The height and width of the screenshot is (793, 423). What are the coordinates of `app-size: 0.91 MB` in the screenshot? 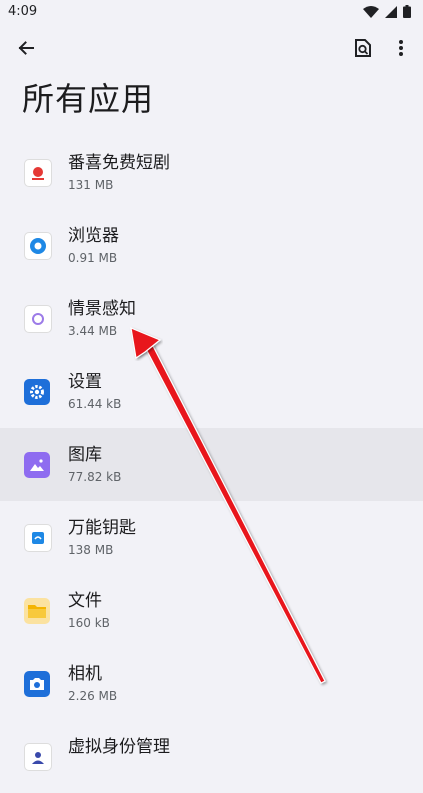 It's located at (93, 258).